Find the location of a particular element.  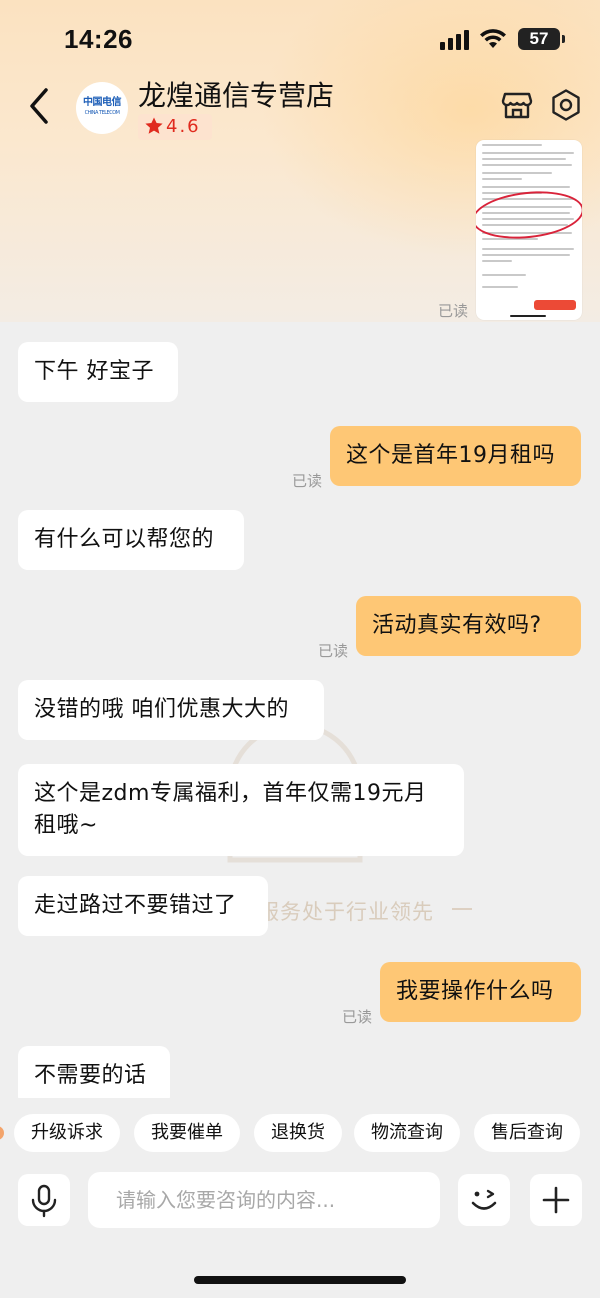

message-bubble-right: 这个是首年19月租吗 is located at coordinates (455, 456).